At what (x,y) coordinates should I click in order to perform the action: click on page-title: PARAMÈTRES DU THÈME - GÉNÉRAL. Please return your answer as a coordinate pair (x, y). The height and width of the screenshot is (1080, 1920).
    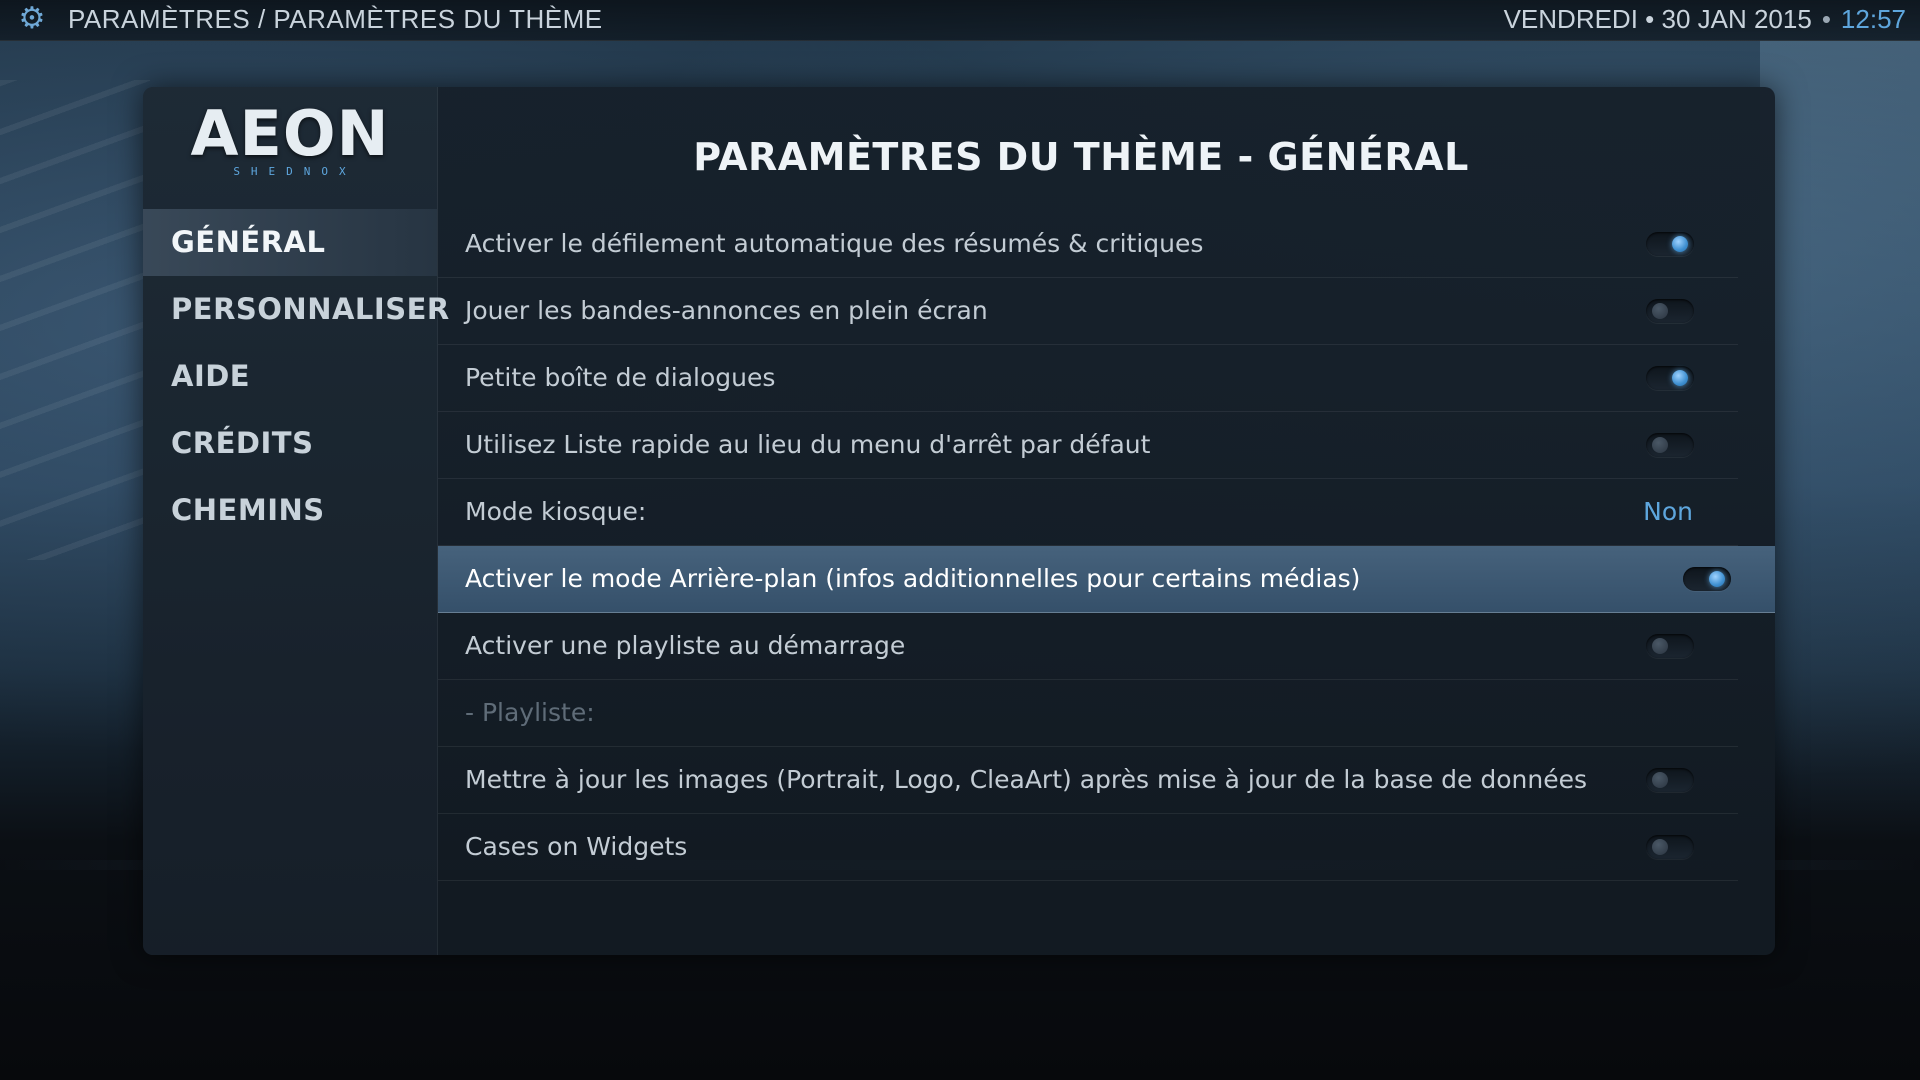
    Looking at the image, I should click on (1081, 157).